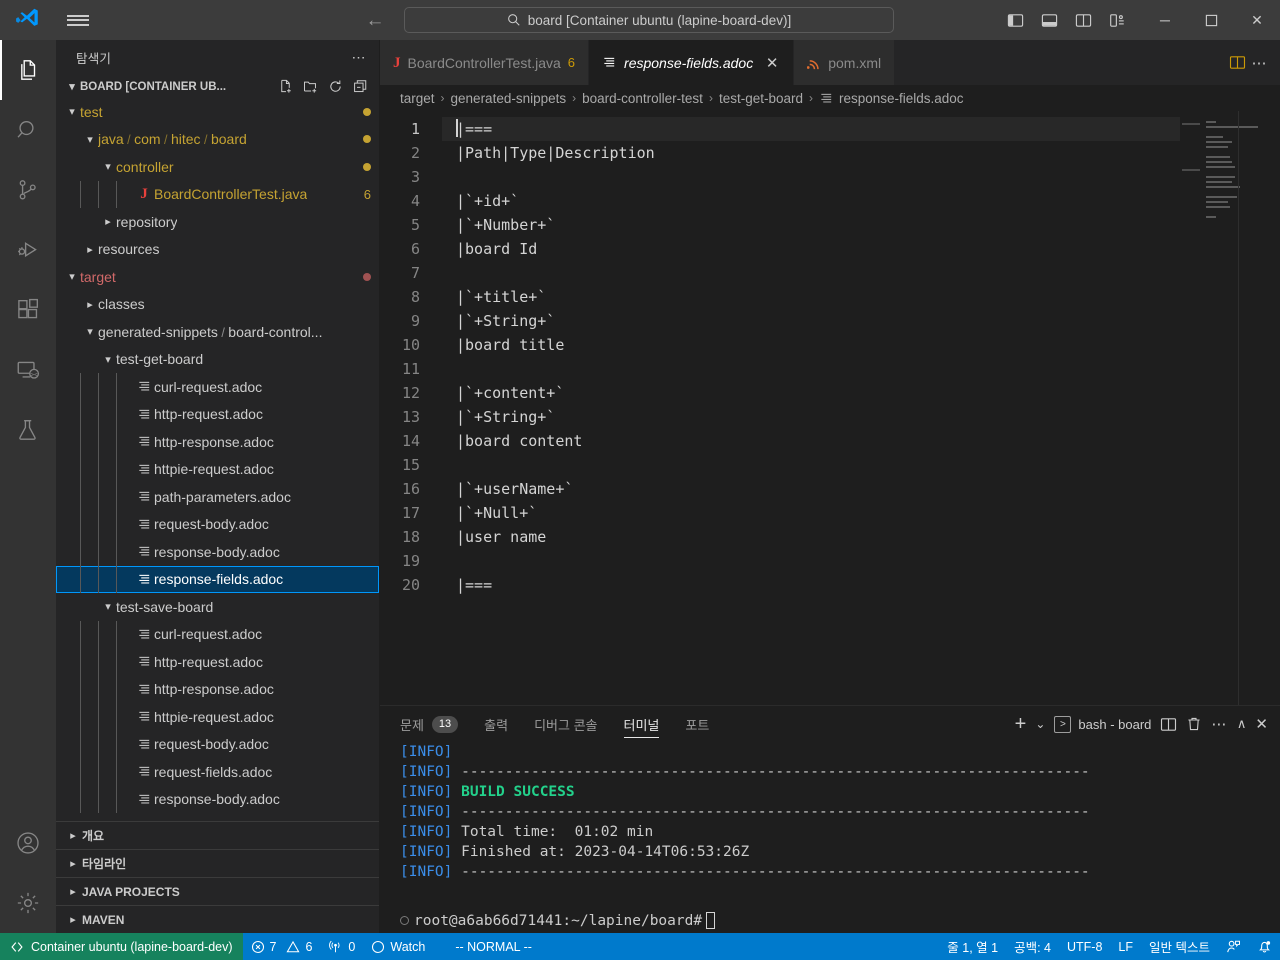 This screenshot has height=960, width=1280. Describe the element at coordinates (1211, 20) in the screenshot. I see `window-maximize-button` at that location.